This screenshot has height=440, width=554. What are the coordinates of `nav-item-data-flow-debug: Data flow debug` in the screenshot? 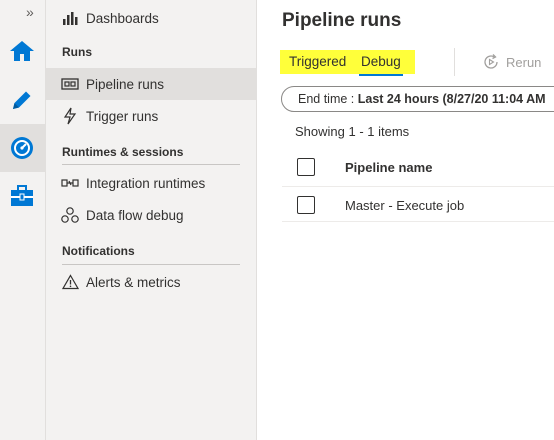 It's located at (151, 215).